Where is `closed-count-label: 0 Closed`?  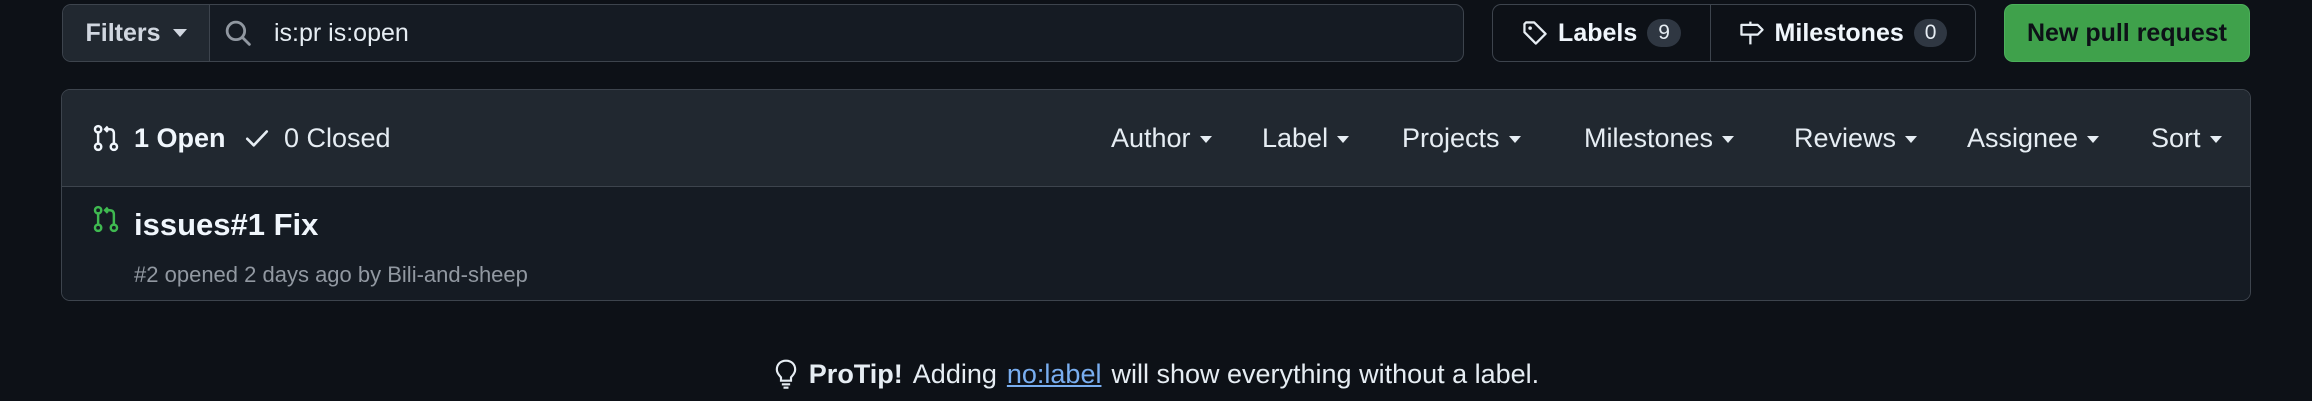
closed-count-label: 0 Closed is located at coordinates (337, 137).